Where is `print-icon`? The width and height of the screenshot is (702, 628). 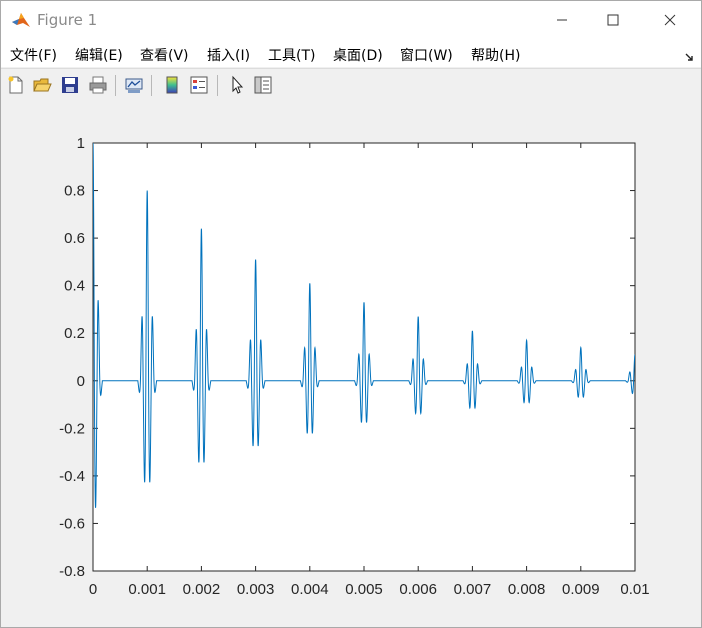 print-icon is located at coordinates (98, 85).